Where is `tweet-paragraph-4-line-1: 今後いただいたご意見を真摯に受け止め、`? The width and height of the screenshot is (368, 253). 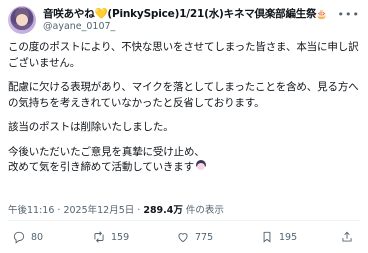 tweet-paragraph-4-line-1: 今後いただいたご意見を真摯に受け止め、 is located at coordinates (106, 151).